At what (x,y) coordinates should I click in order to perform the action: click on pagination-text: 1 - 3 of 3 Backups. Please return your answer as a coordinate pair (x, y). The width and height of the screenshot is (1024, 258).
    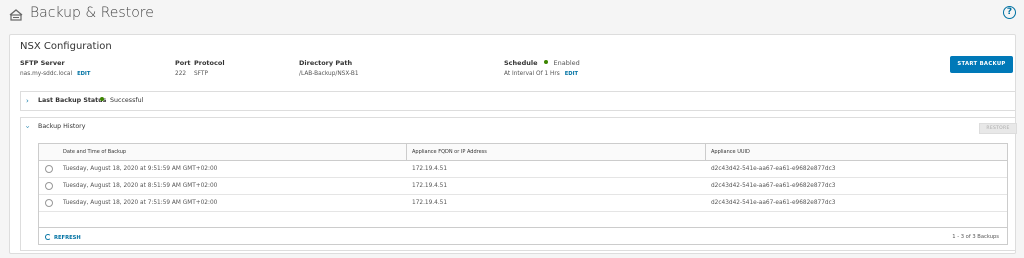
    Looking at the image, I should click on (975, 237).